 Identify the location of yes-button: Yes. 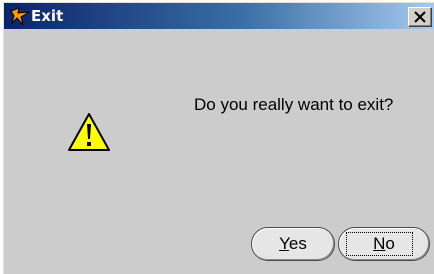
(293, 244).